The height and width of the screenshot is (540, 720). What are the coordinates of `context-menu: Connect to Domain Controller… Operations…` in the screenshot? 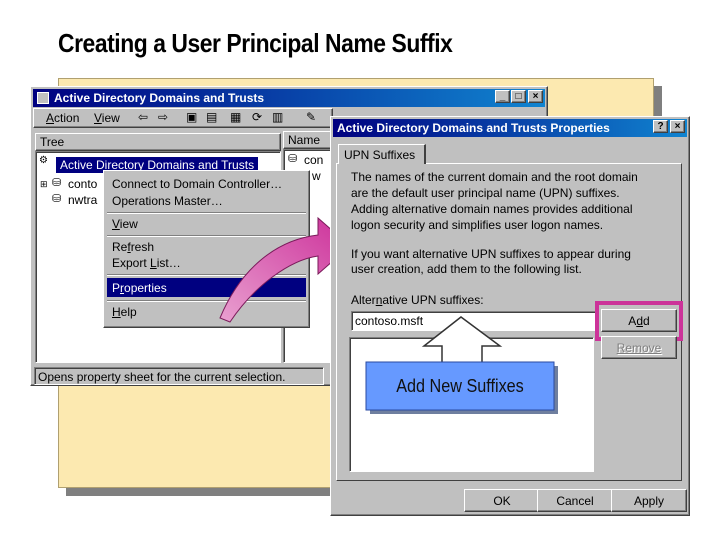 It's located at (206, 249).